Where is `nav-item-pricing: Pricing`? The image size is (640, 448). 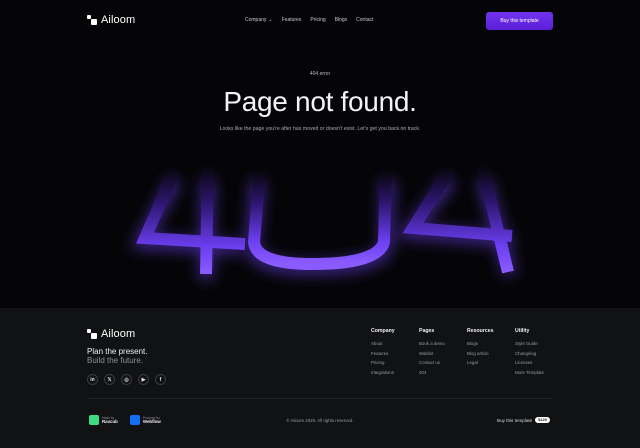 nav-item-pricing: Pricing is located at coordinates (317, 20).